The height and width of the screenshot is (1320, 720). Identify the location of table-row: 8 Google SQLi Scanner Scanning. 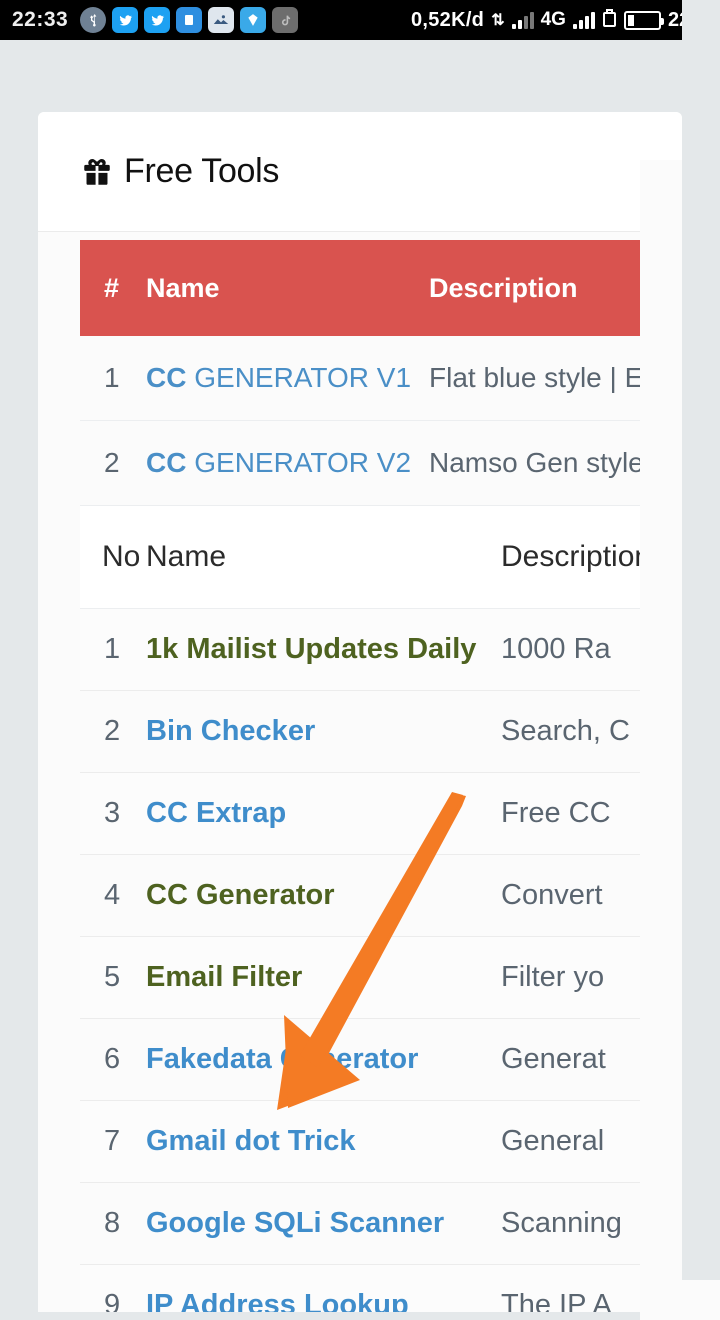
(381, 1223).